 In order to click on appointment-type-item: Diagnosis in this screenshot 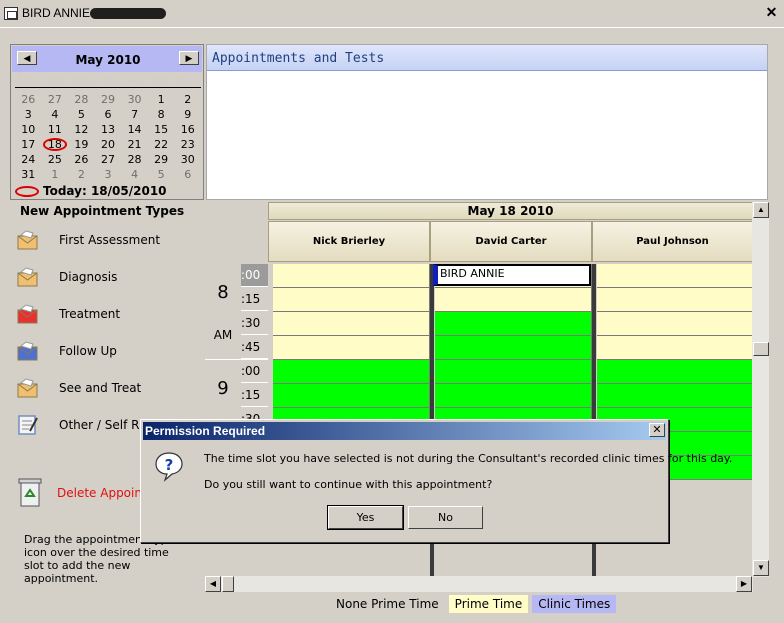, I will do `click(96, 278)`.